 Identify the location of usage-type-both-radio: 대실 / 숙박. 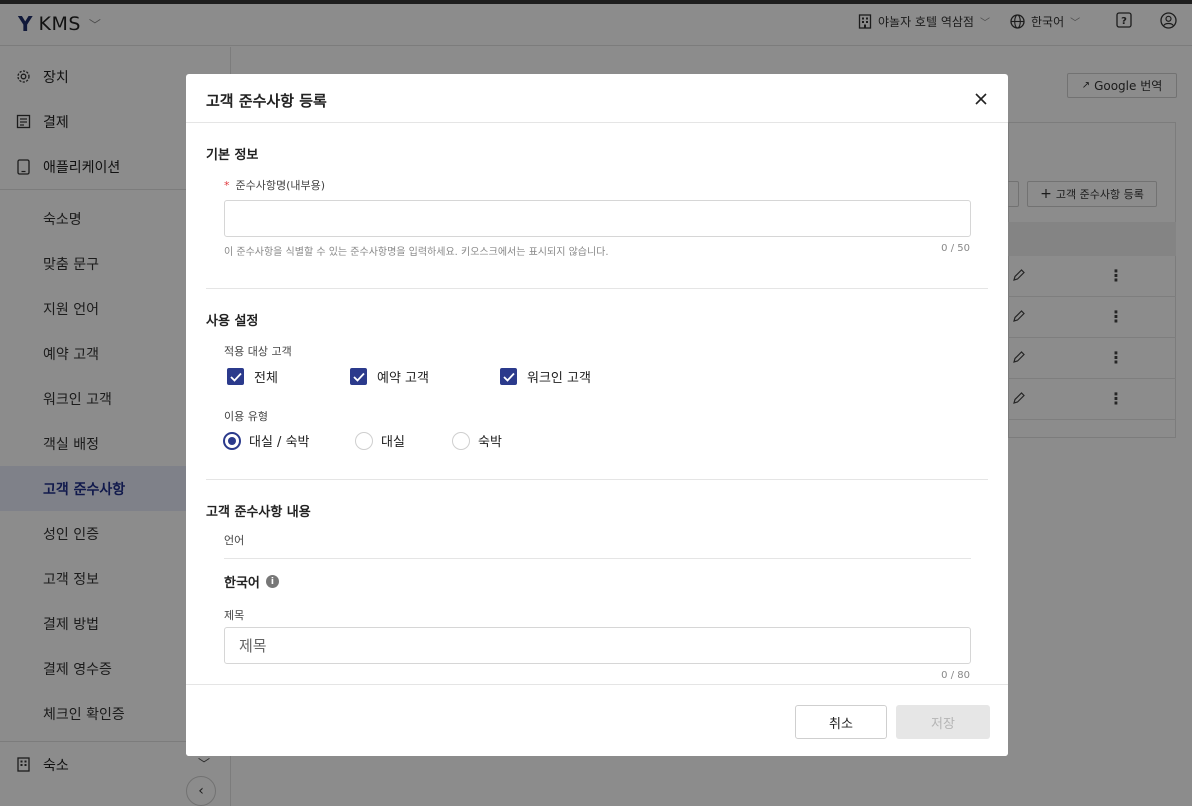
(266, 440).